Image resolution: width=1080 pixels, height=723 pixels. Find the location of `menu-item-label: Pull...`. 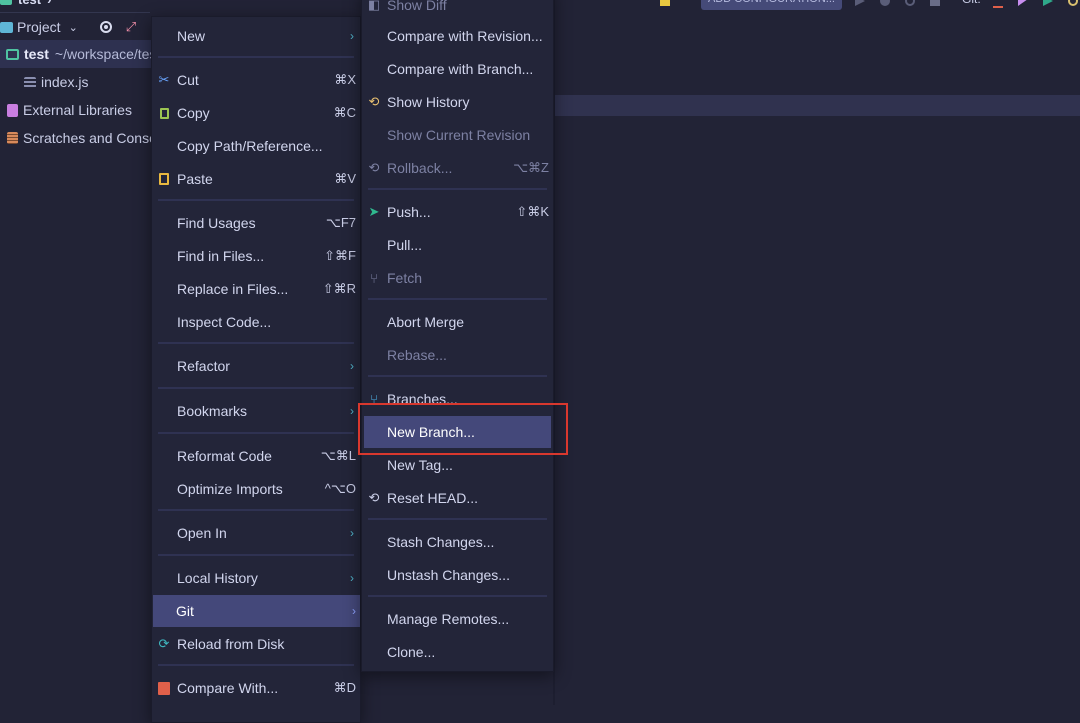

menu-item-label: Pull... is located at coordinates (405, 245).